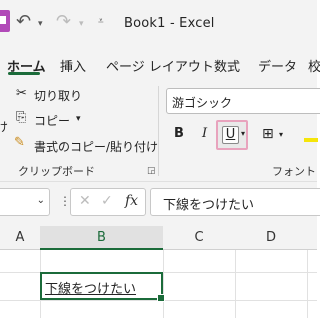  Describe the element at coordinates (40, 24) in the screenshot. I see `undo-dropdown-icon: ▾` at that location.